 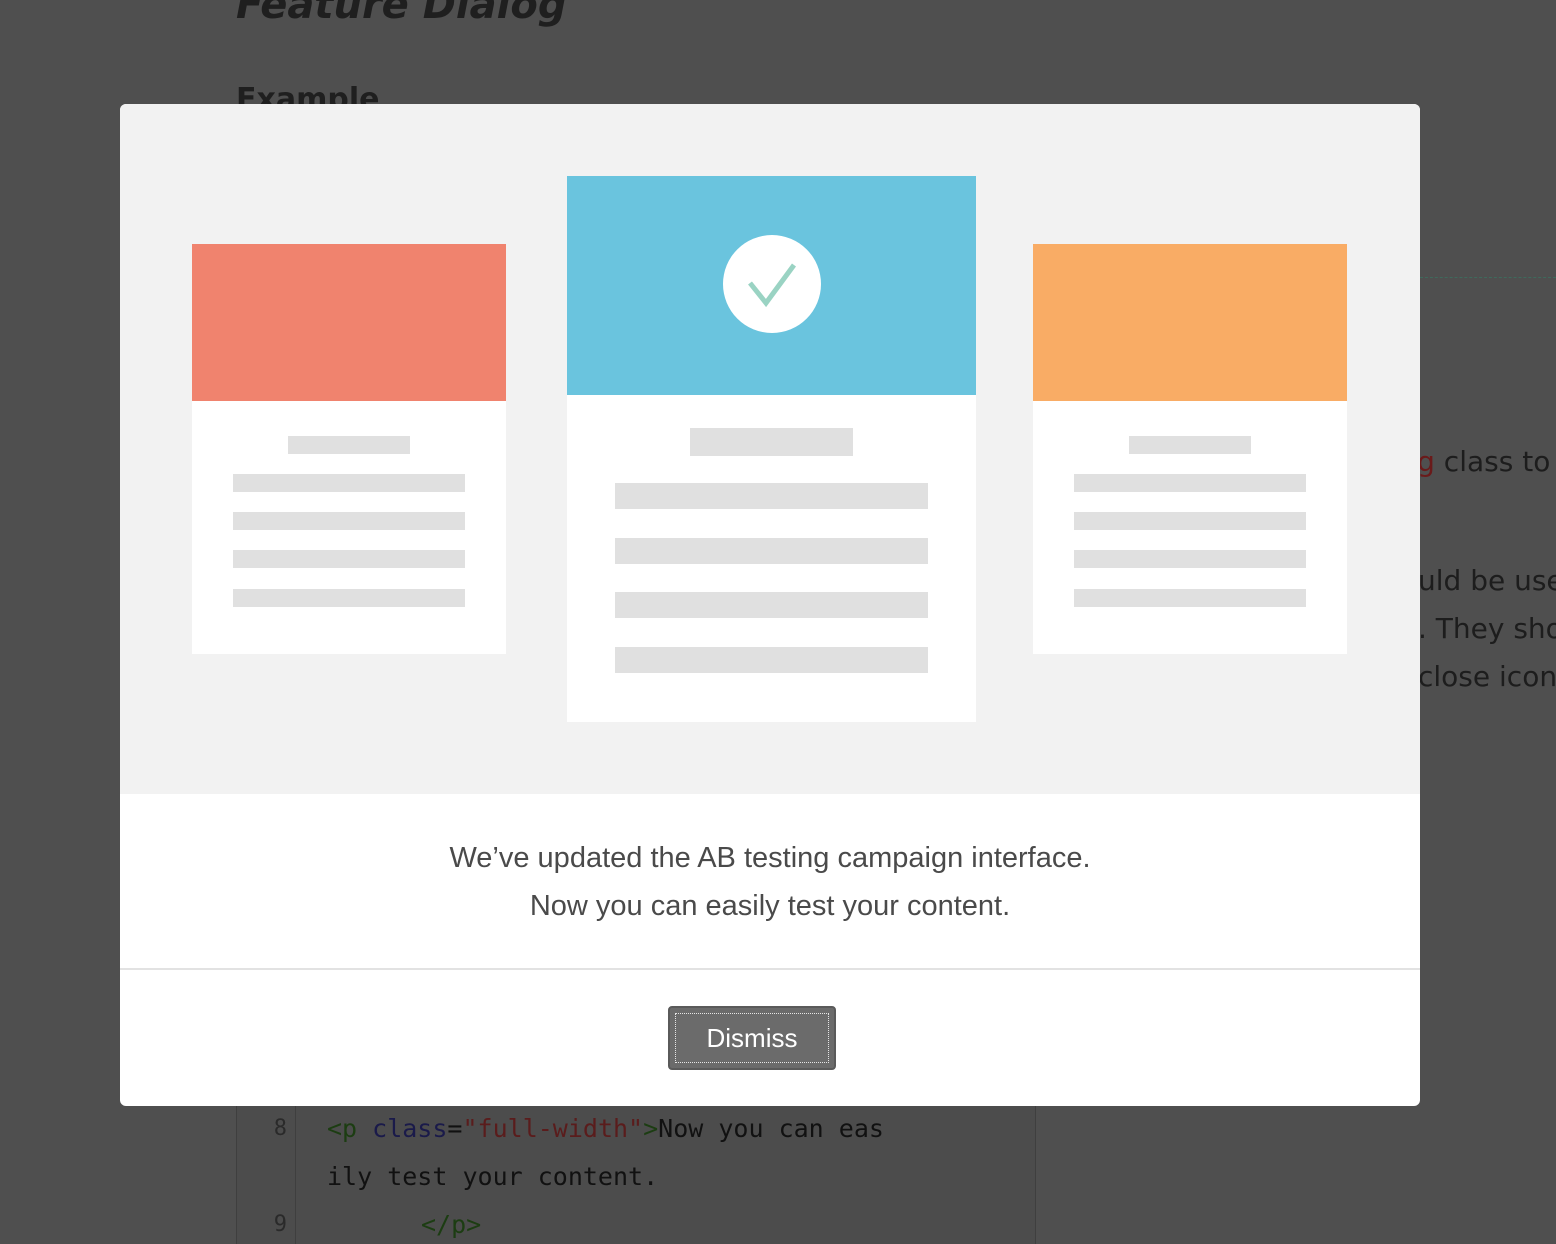 What do you see at coordinates (1488, 277) in the screenshot?
I see `dashed-divider` at bounding box center [1488, 277].